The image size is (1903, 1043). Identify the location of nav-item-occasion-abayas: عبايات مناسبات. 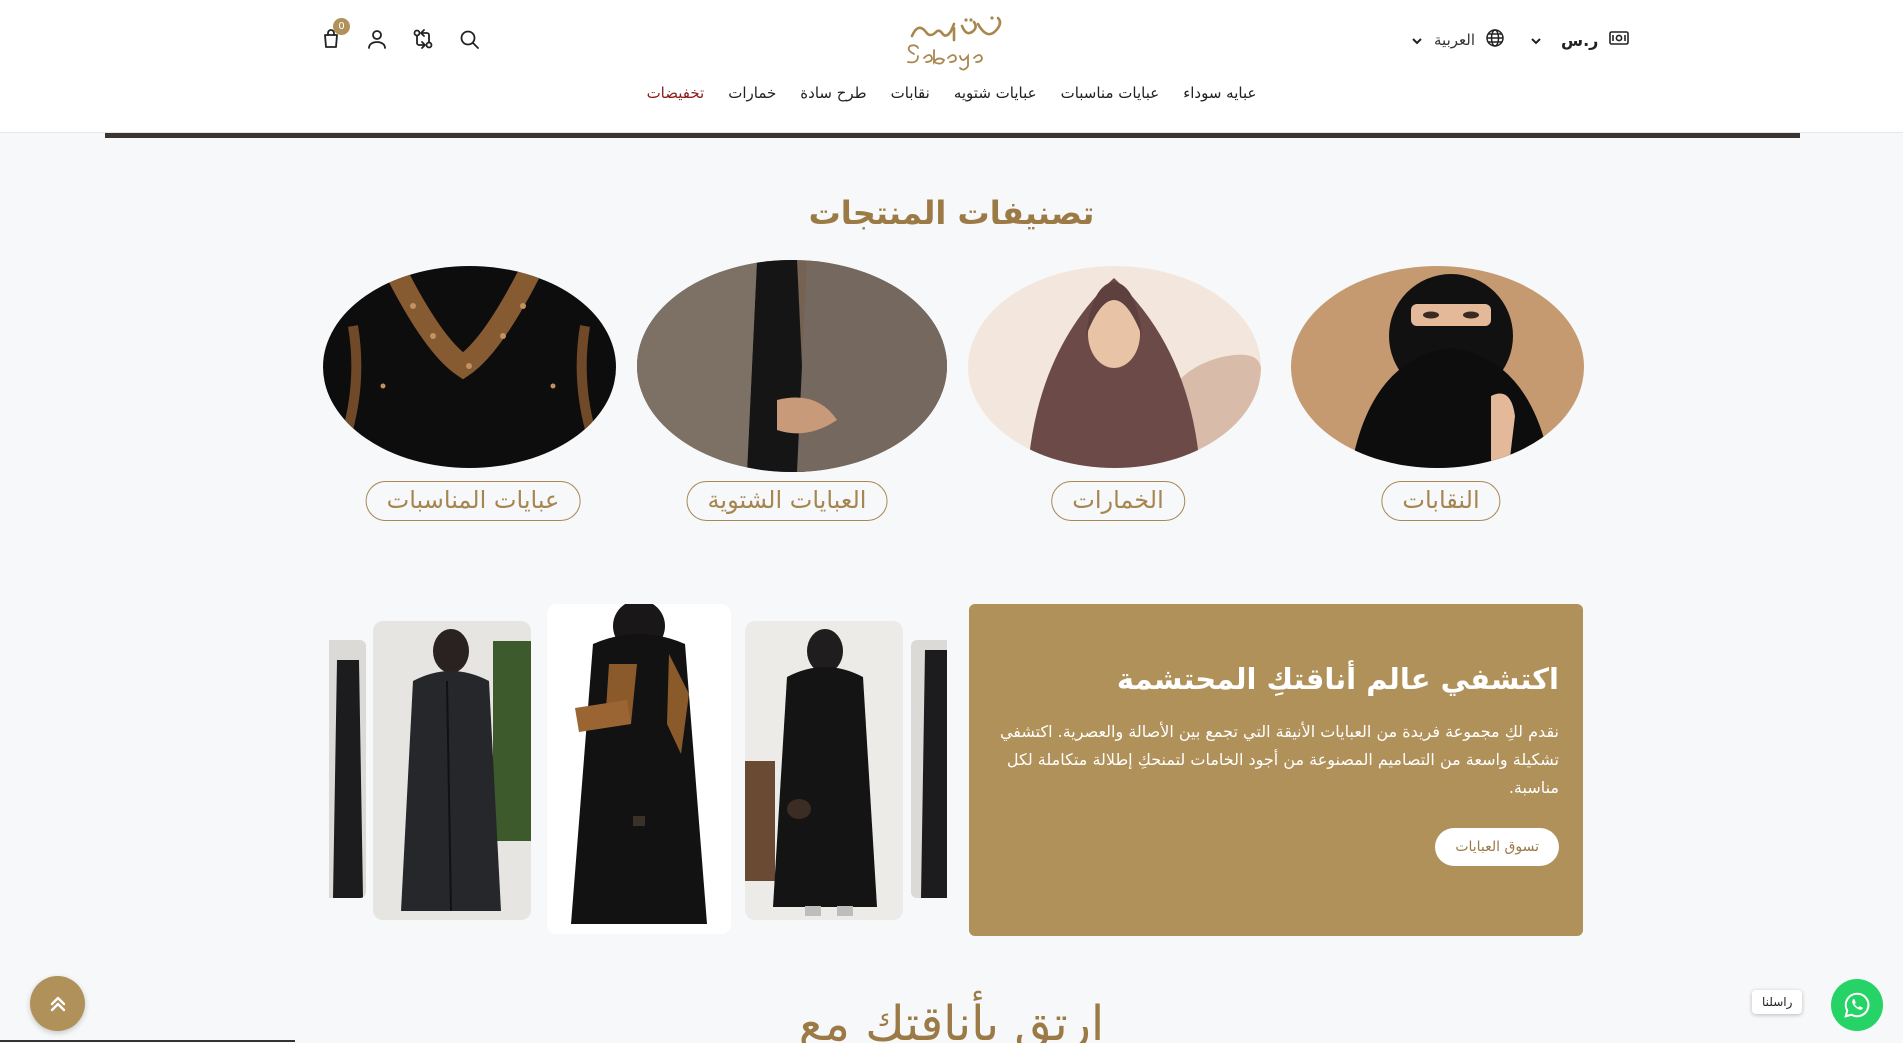
(1110, 93).